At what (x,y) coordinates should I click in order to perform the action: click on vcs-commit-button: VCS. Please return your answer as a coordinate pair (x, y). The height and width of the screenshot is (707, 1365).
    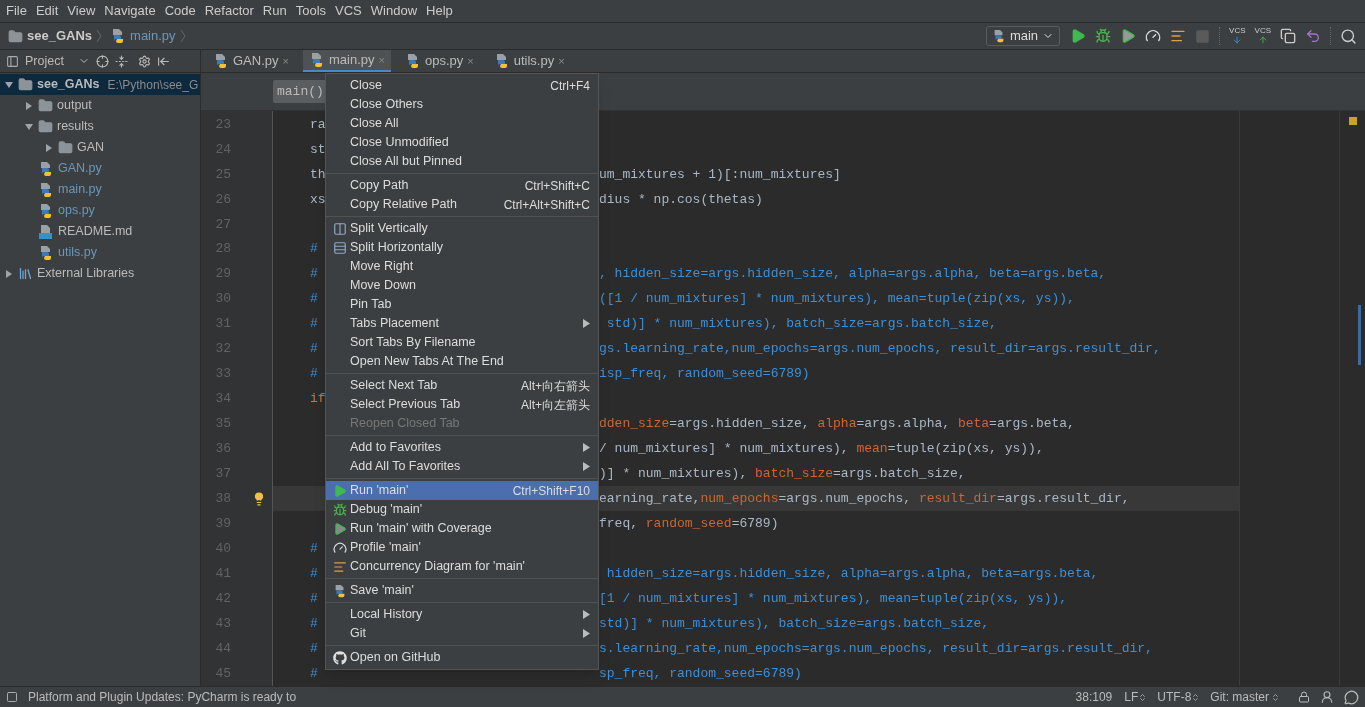
    Looking at the image, I should click on (1262, 36).